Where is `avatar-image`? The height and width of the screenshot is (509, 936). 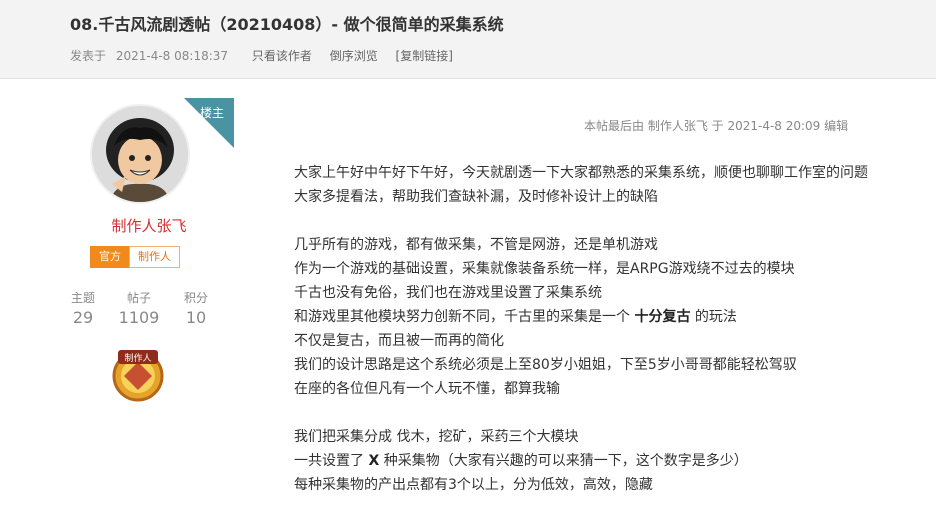
avatar-image is located at coordinates (140, 154).